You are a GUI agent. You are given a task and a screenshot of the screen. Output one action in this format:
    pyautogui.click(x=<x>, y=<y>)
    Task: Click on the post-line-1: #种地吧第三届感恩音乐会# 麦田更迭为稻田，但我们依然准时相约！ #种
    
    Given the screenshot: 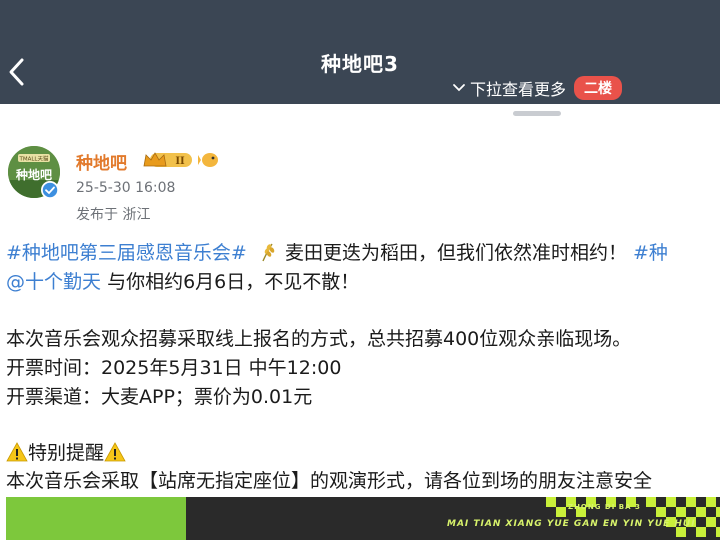 What is the action you would take?
    pyautogui.click(x=337, y=251)
    